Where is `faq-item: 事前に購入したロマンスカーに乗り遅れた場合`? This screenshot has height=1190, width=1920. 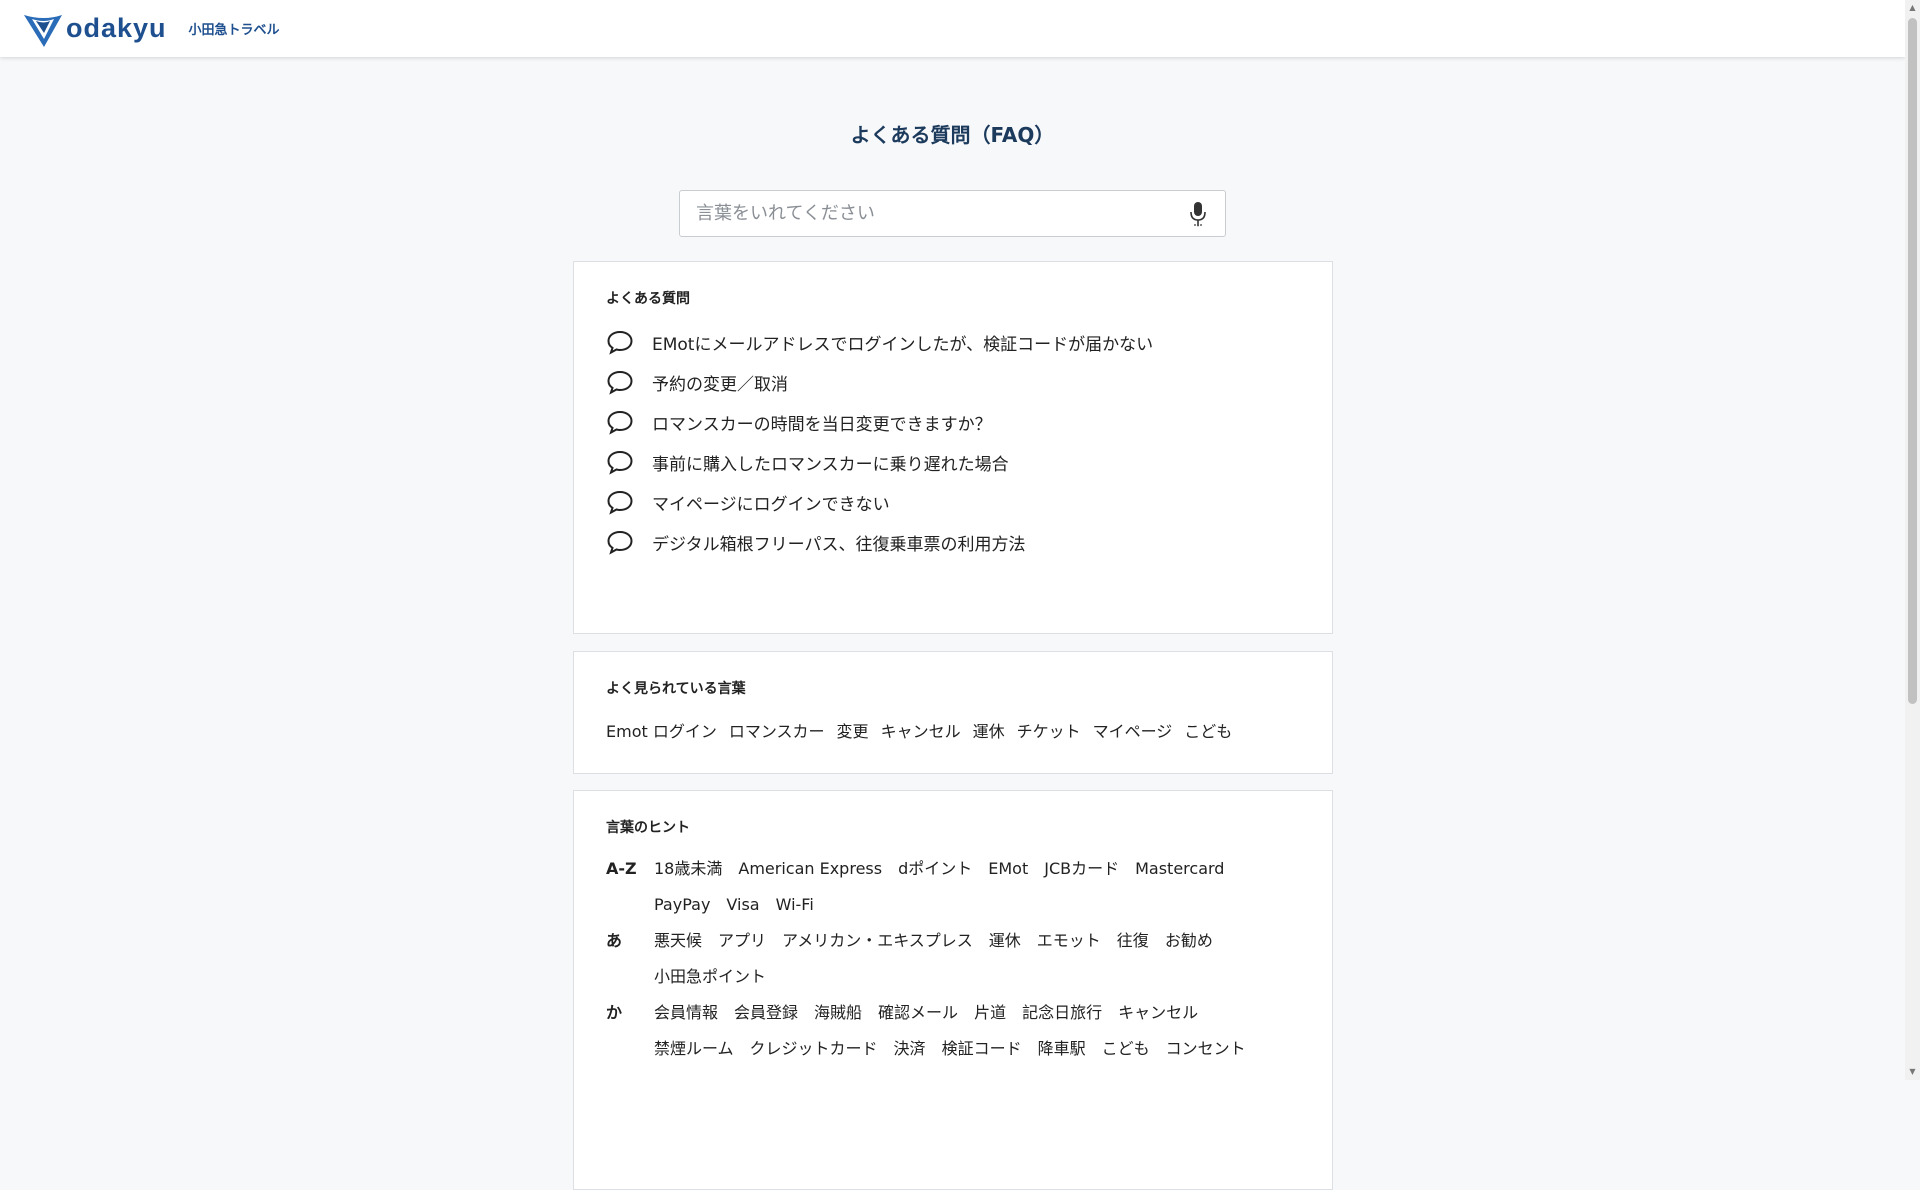 faq-item: 事前に購入したロマンスカーに乗り遅れた場合 is located at coordinates (953, 462).